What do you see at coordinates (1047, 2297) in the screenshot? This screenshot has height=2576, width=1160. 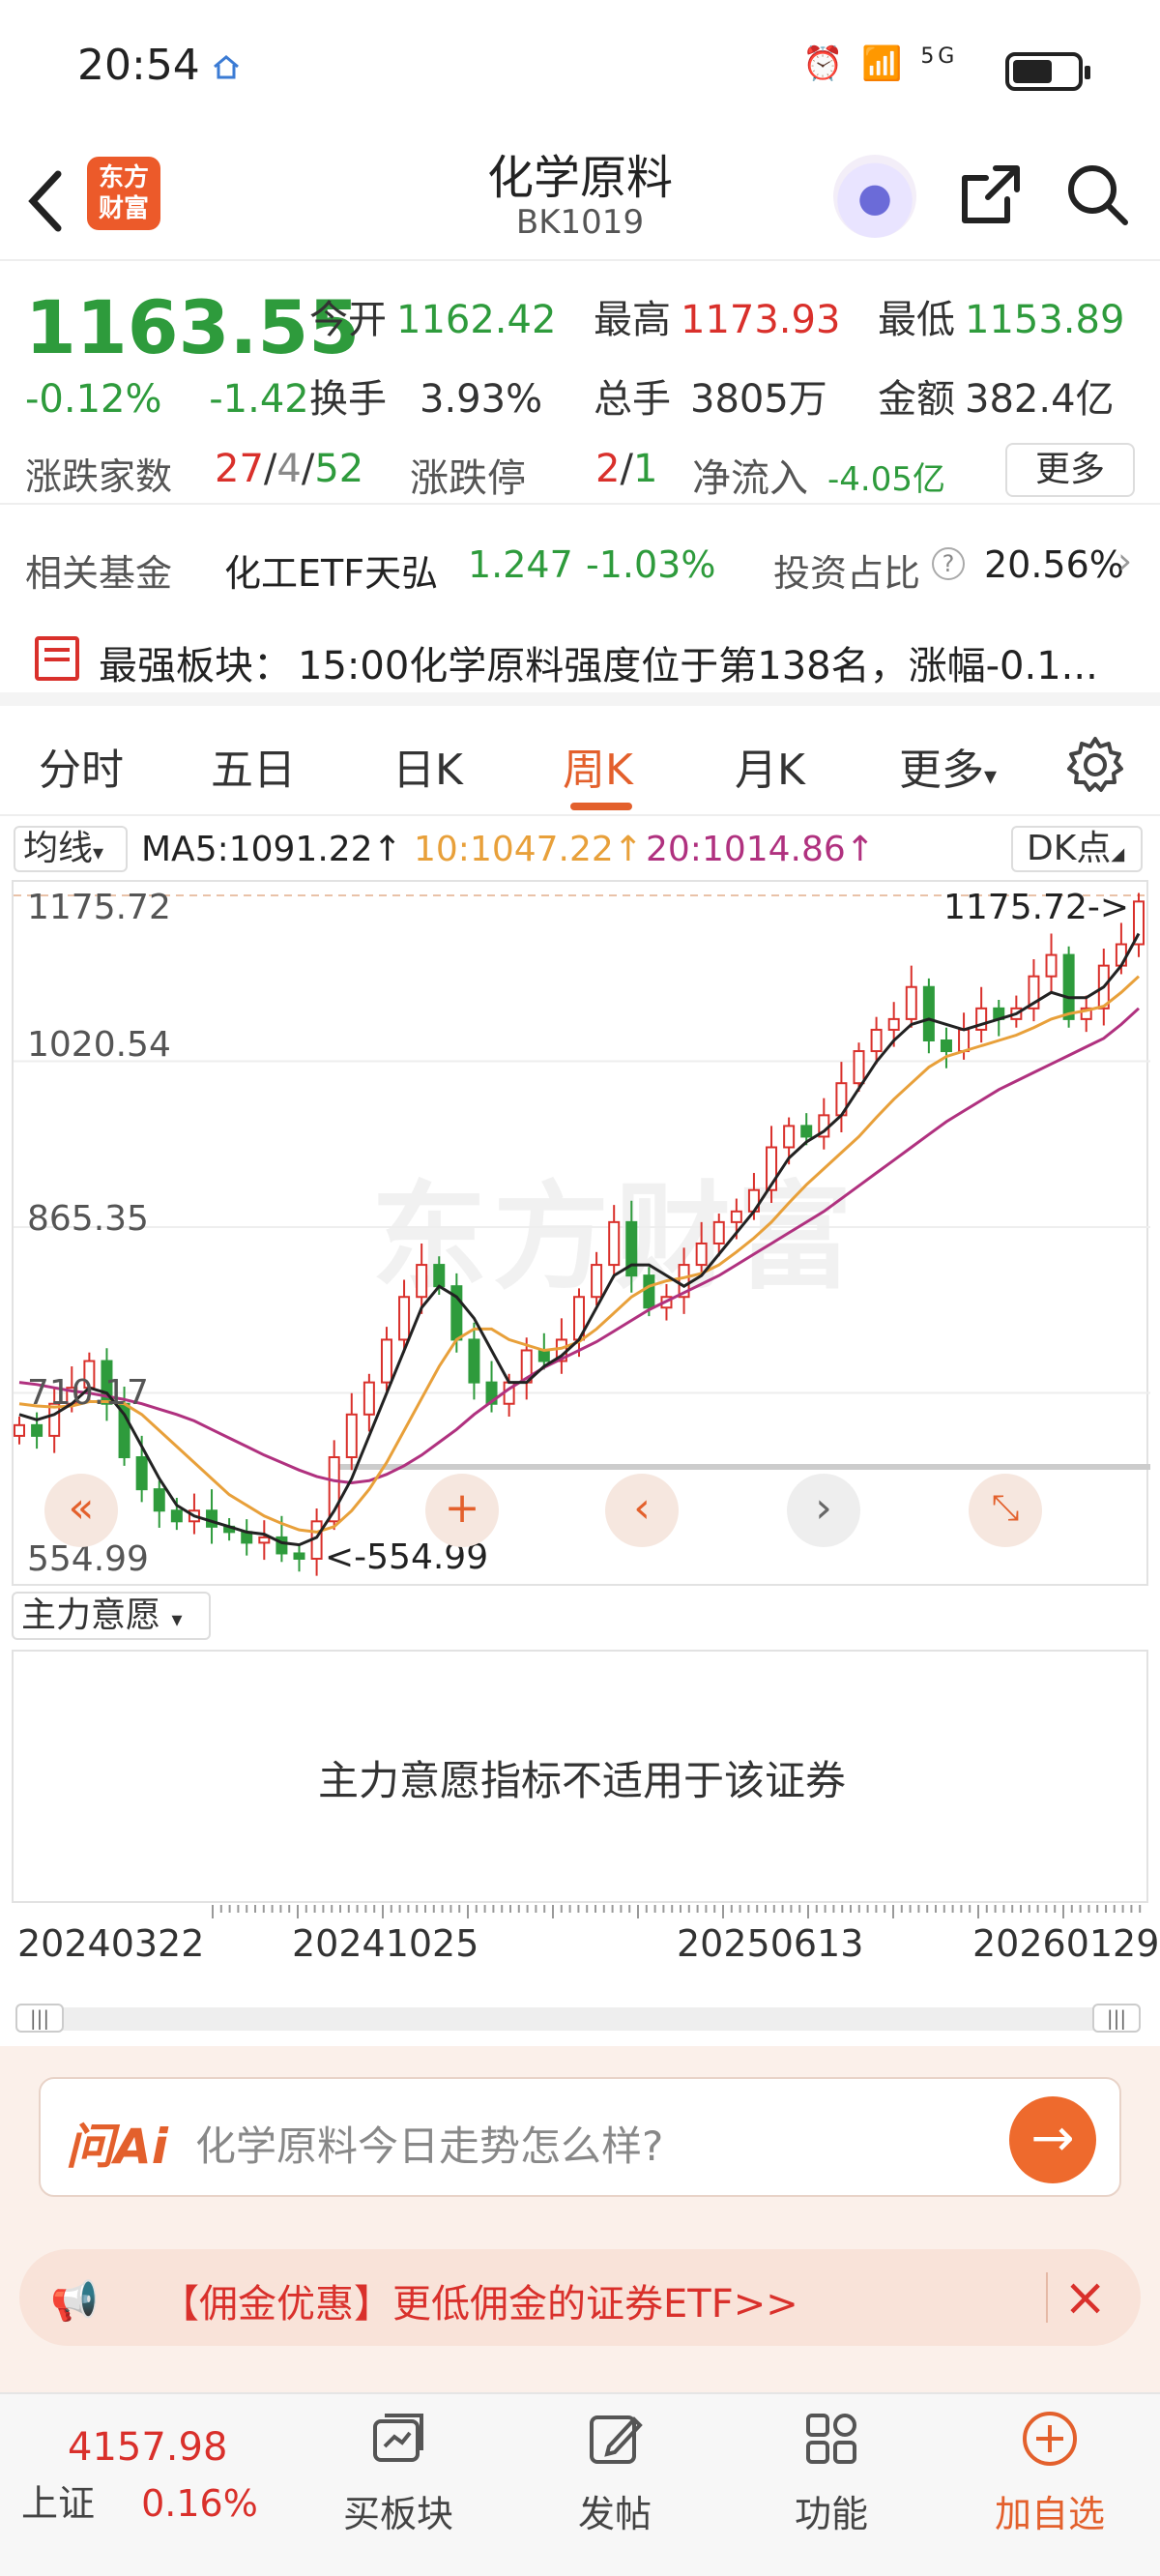 I see `divider` at bounding box center [1047, 2297].